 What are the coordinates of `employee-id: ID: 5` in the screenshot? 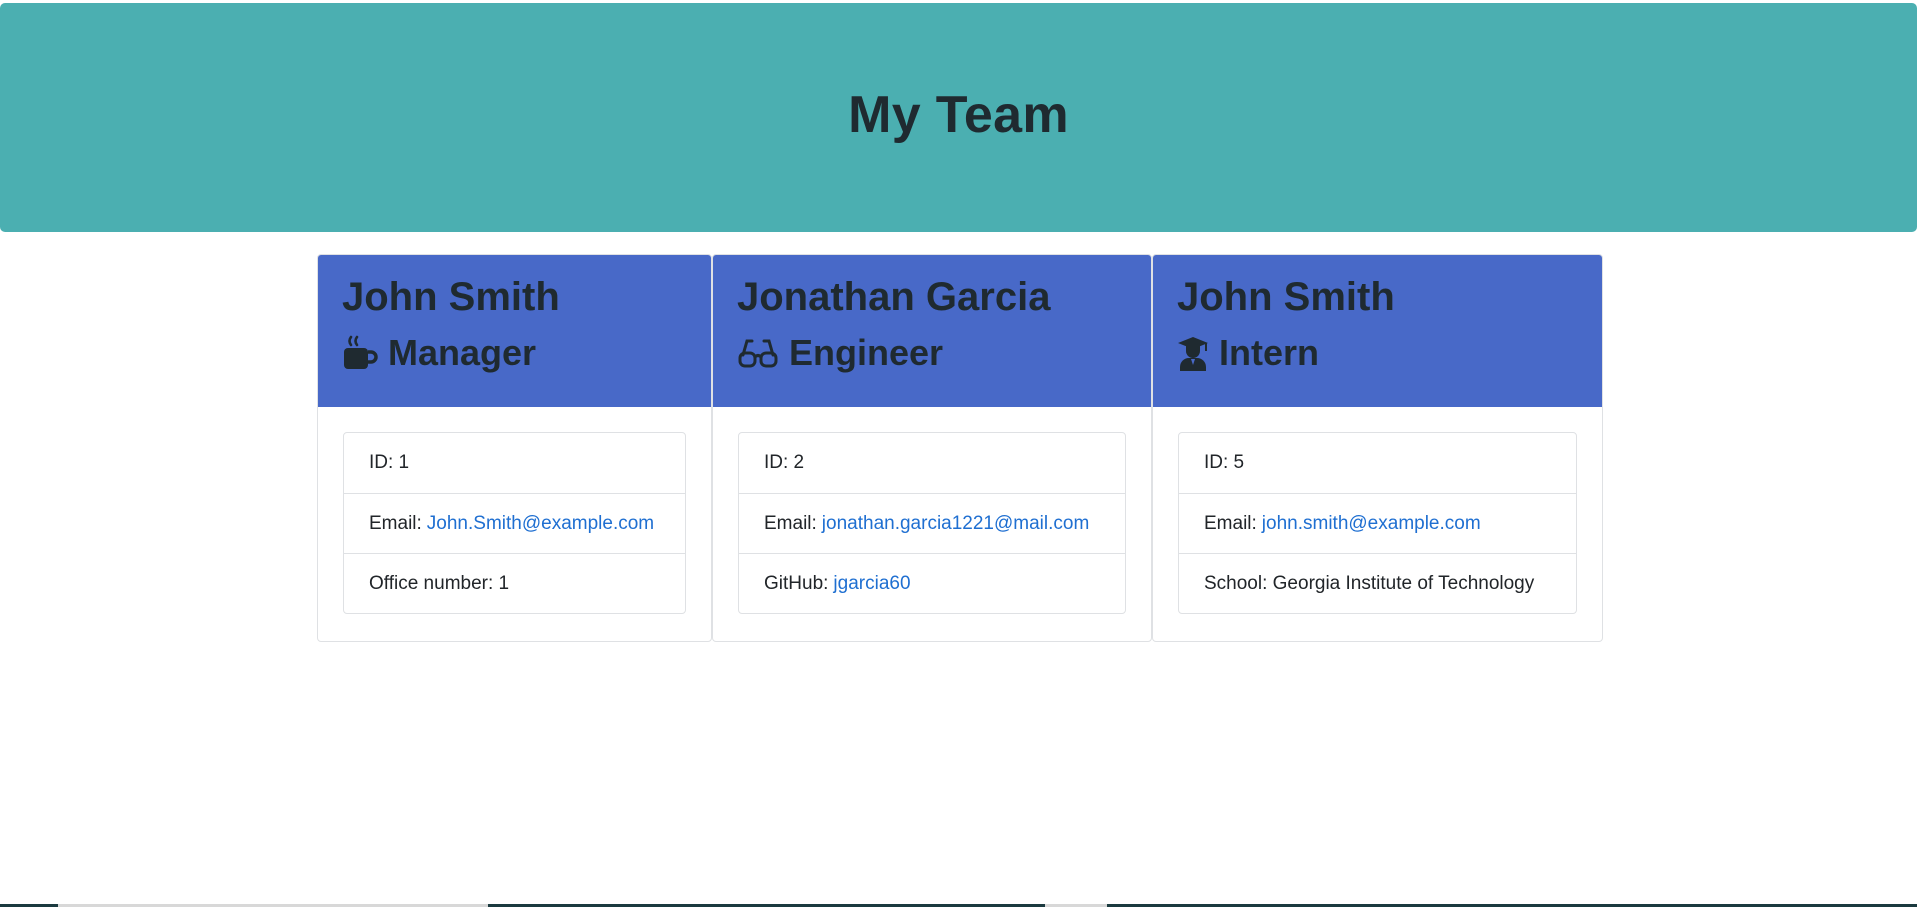 It's located at (1224, 462).